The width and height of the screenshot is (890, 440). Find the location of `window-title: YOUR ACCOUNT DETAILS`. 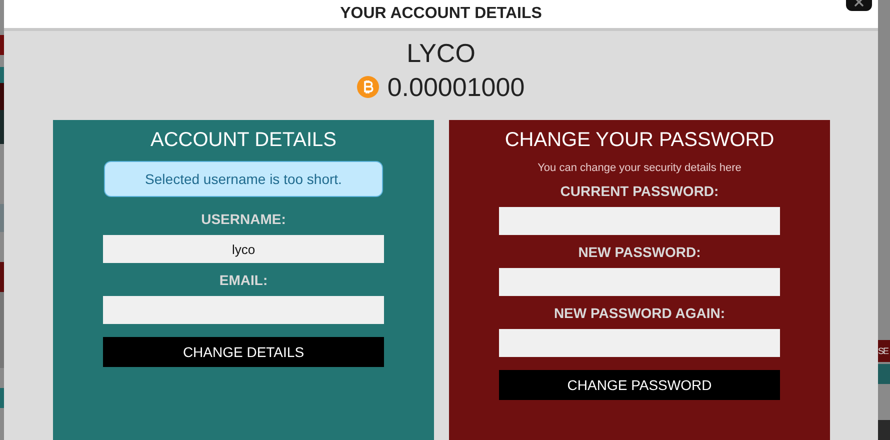

window-title: YOUR ACCOUNT DETAILS is located at coordinates (441, 14).